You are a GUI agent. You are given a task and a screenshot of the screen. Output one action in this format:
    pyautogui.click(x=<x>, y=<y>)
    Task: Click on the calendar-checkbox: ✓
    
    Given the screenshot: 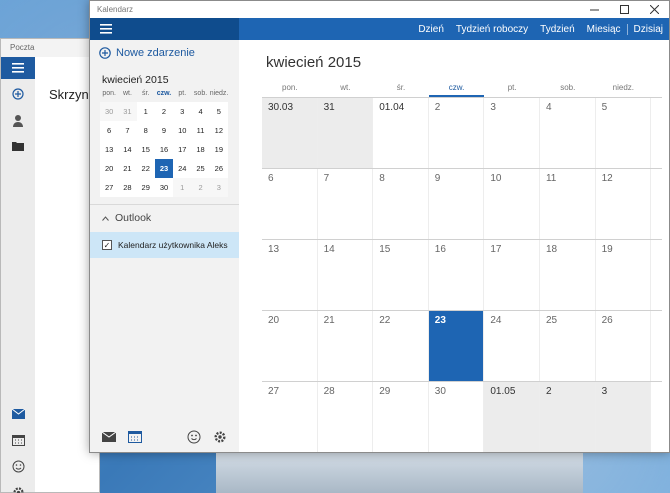 What is the action you would take?
    pyautogui.click(x=107, y=245)
    